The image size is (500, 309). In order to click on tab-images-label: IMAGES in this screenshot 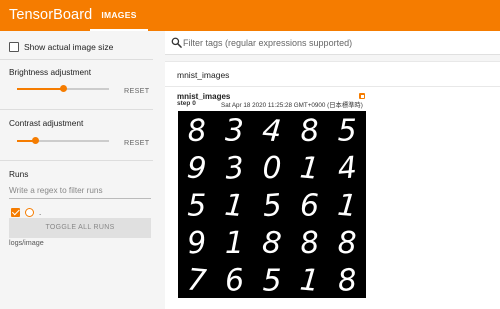, I will do `click(119, 15)`.